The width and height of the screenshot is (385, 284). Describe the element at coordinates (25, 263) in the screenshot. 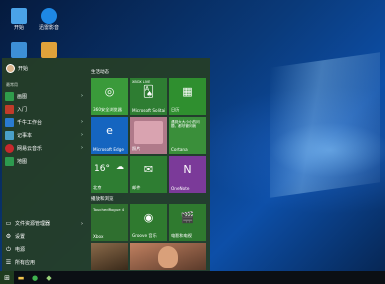

I see `system-item-label: 所有应用` at that location.